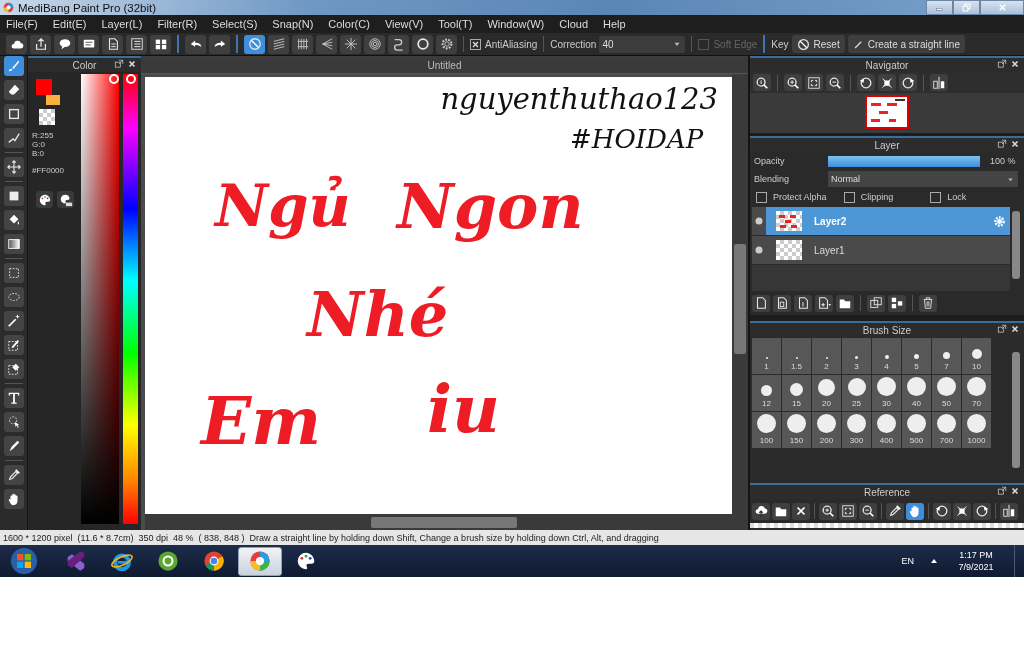 The height and width of the screenshot is (661, 1024). I want to click on brush-size-option: 1.5, so click(796, 356).